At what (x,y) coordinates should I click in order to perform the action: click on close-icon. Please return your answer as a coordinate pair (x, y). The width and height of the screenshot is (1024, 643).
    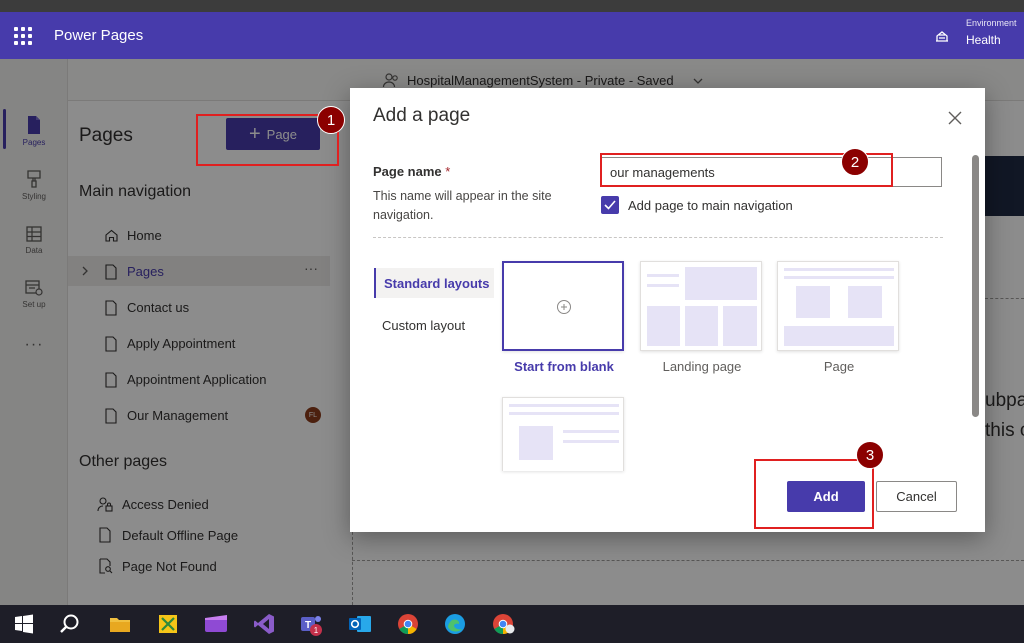
    Looking at the image, I should click on (955, 118).